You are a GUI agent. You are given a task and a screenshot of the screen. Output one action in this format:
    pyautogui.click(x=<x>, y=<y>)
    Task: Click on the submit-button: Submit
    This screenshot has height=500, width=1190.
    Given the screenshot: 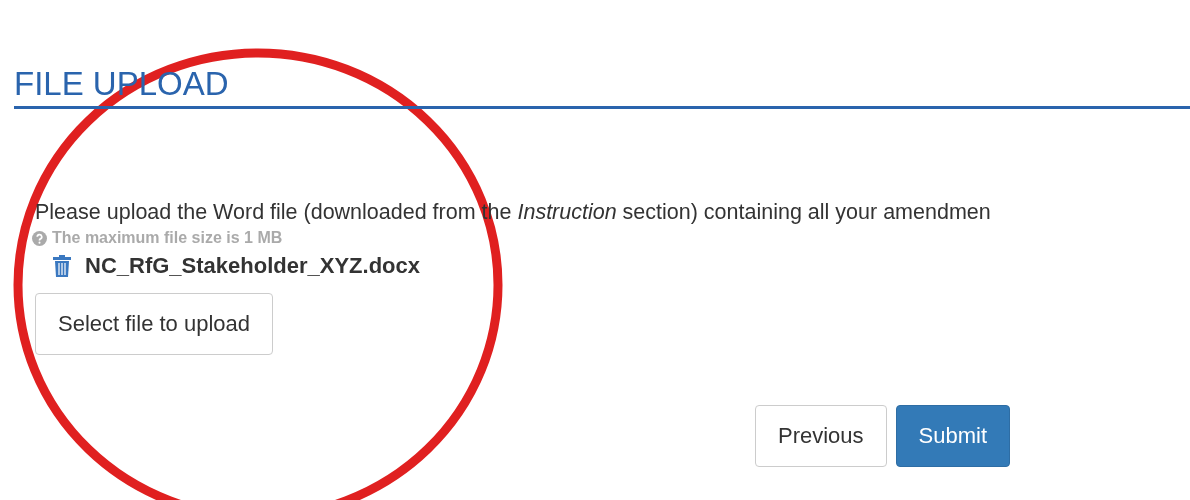 What is the action you would take?
    pyautogui.click(x=953, y=436)
    